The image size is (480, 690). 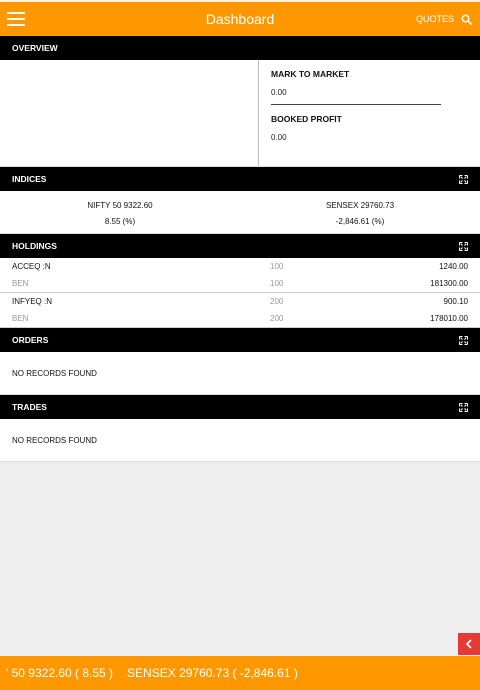 What do you see at coordinates (120, 205) in the screenshot?
I see `index-name-value: NIFTY 50 9322.60` at bounding box center [120, 205].